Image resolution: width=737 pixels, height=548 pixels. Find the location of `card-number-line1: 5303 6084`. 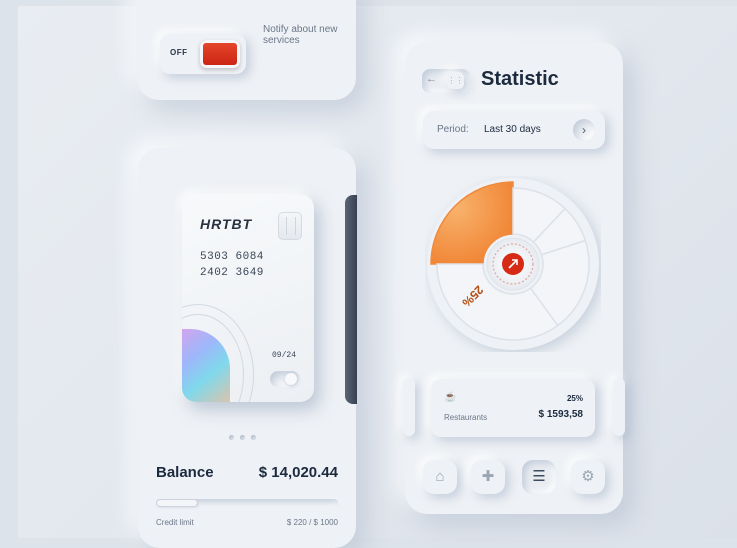

card-number-line1: 5303 6084 is located at coordinates (232, 257).